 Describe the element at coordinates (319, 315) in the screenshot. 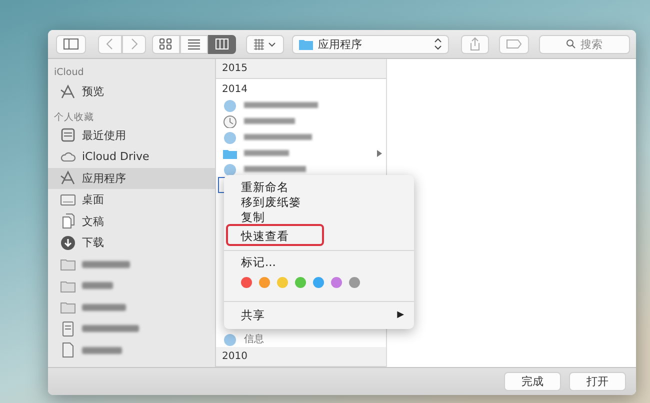

I see `menu-item: 共享 ▶` at that location.